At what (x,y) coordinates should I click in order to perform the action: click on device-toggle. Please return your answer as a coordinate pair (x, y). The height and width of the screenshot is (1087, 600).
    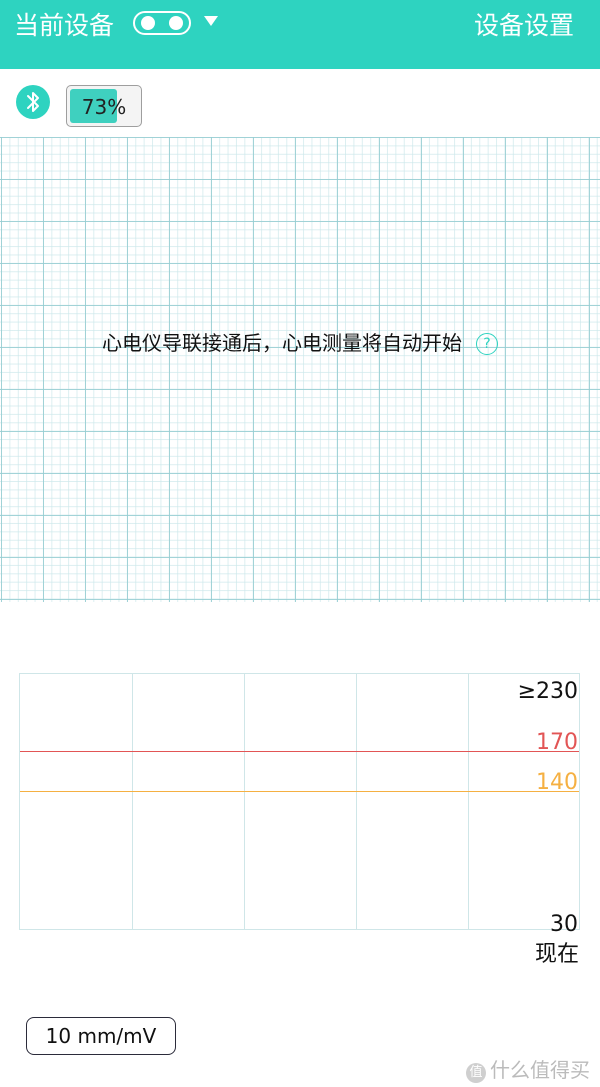
    Looking at the image, I should click on (162, 23).